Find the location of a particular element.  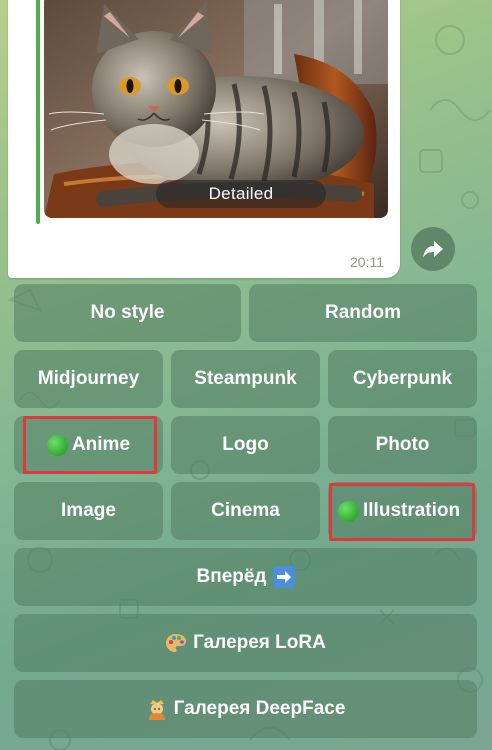

style-button-label: No style is located at coordinates (127, 312).